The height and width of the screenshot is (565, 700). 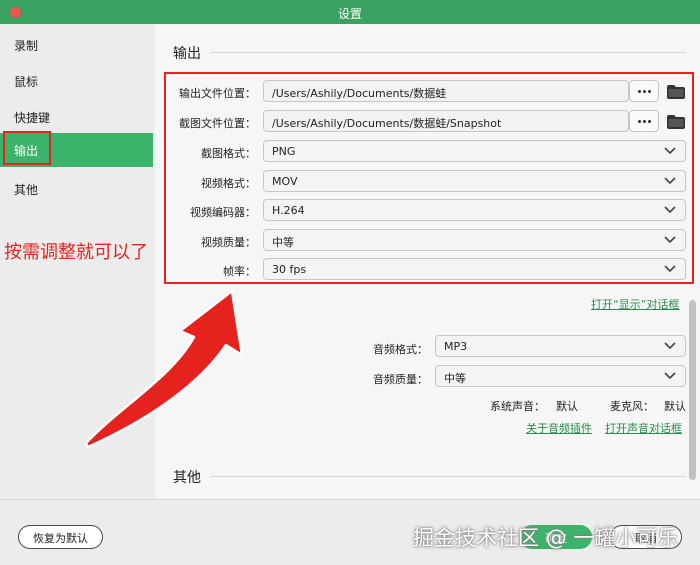 I want to click on video-quality-label: 视频质量：, so click(x=228, y=242).